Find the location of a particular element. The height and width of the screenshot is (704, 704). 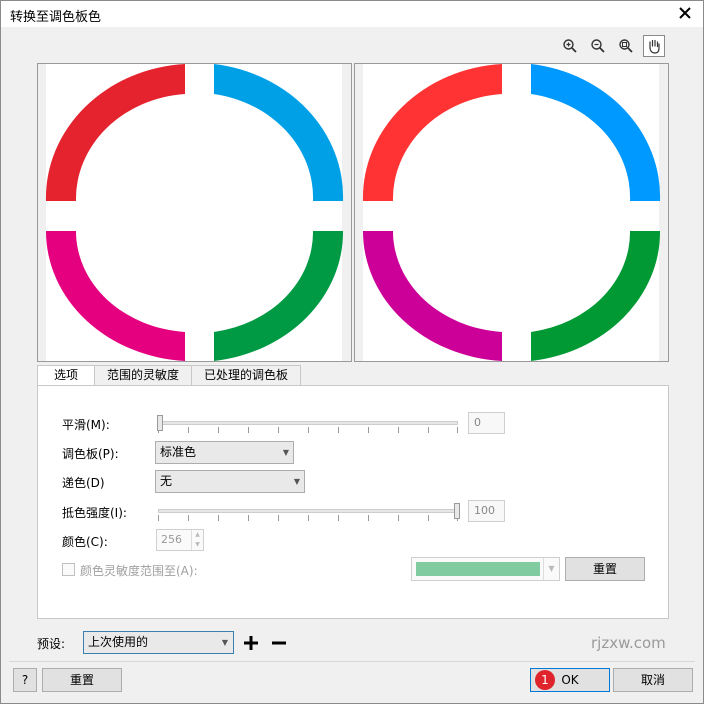

tab-options: 选项 is located at coordinates (66, 376).